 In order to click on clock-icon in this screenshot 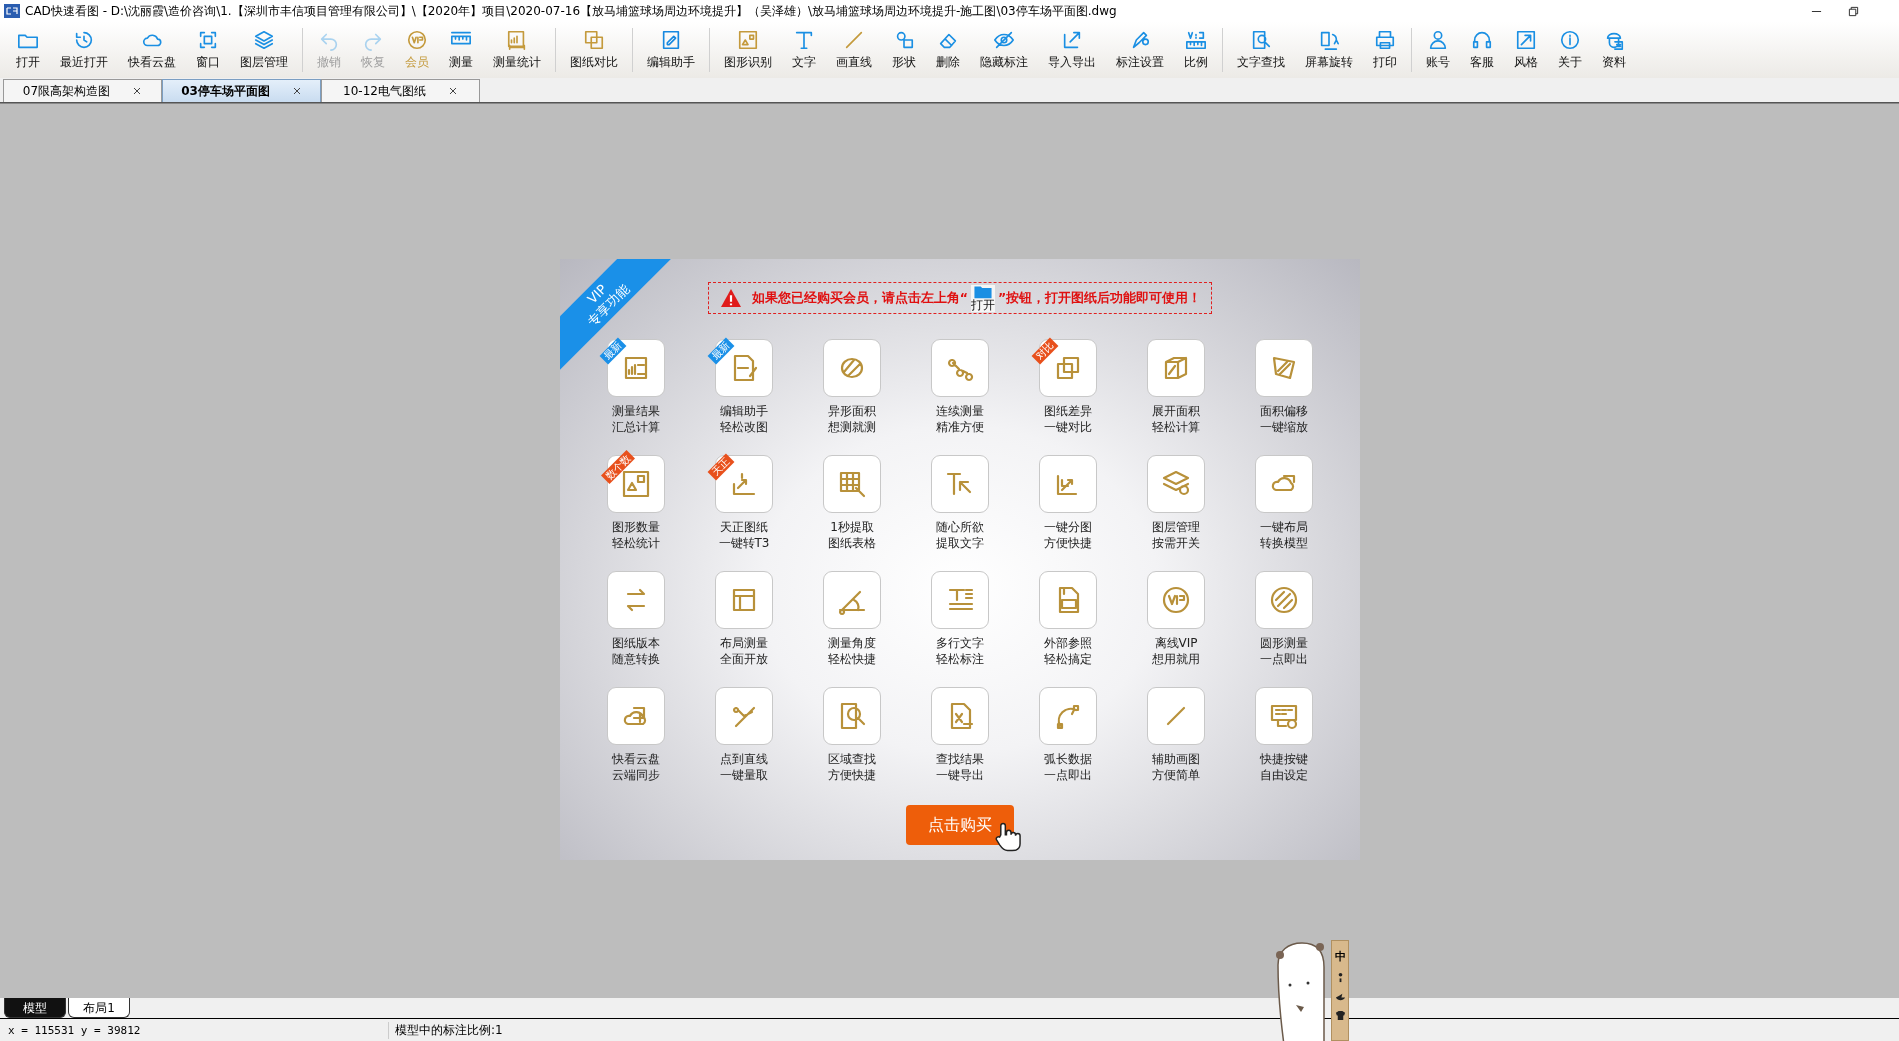, I will do `click(84, 40)`.